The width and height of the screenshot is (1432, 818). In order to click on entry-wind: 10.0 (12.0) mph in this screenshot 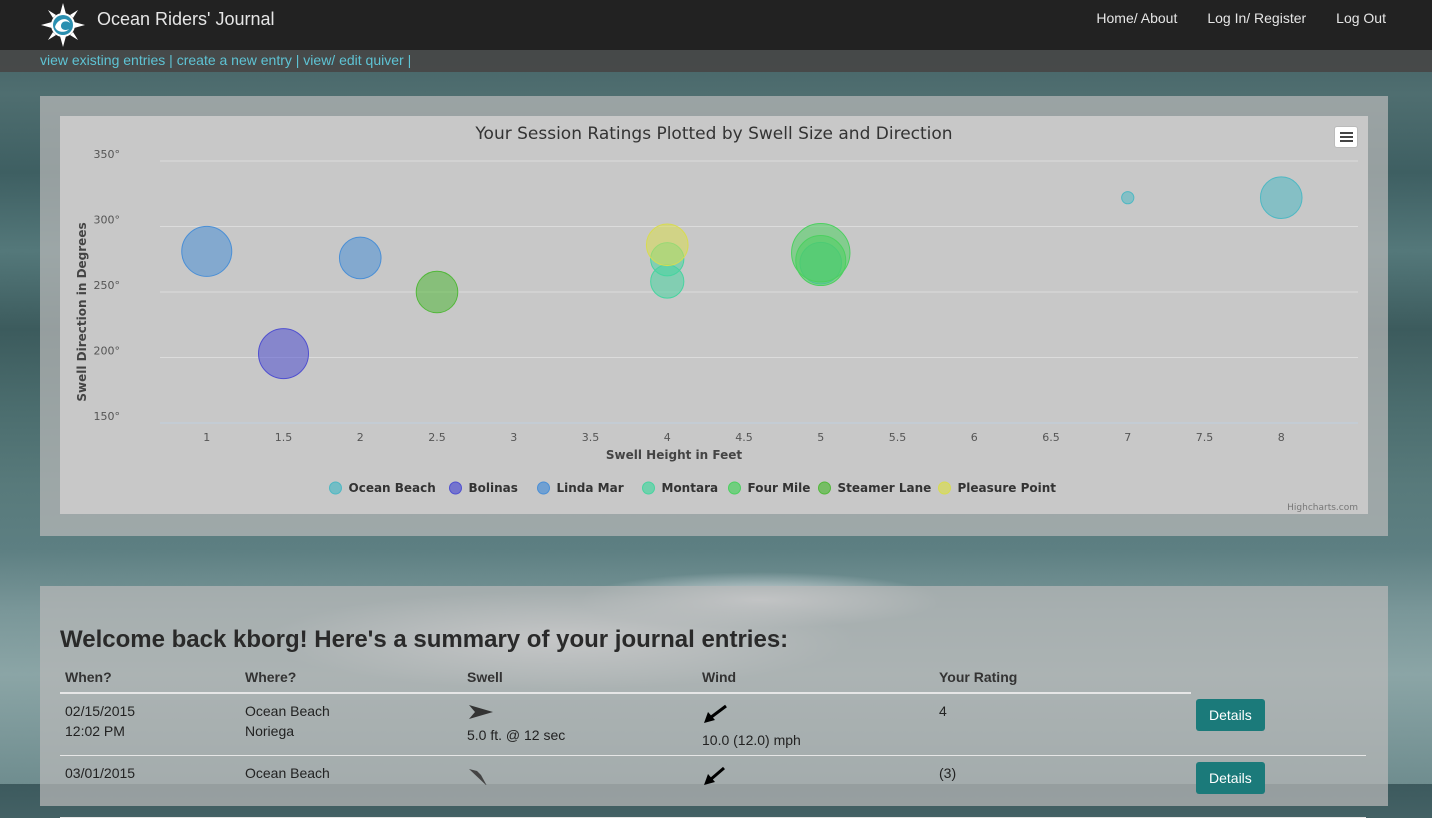, I will do `click(751, 740)`.